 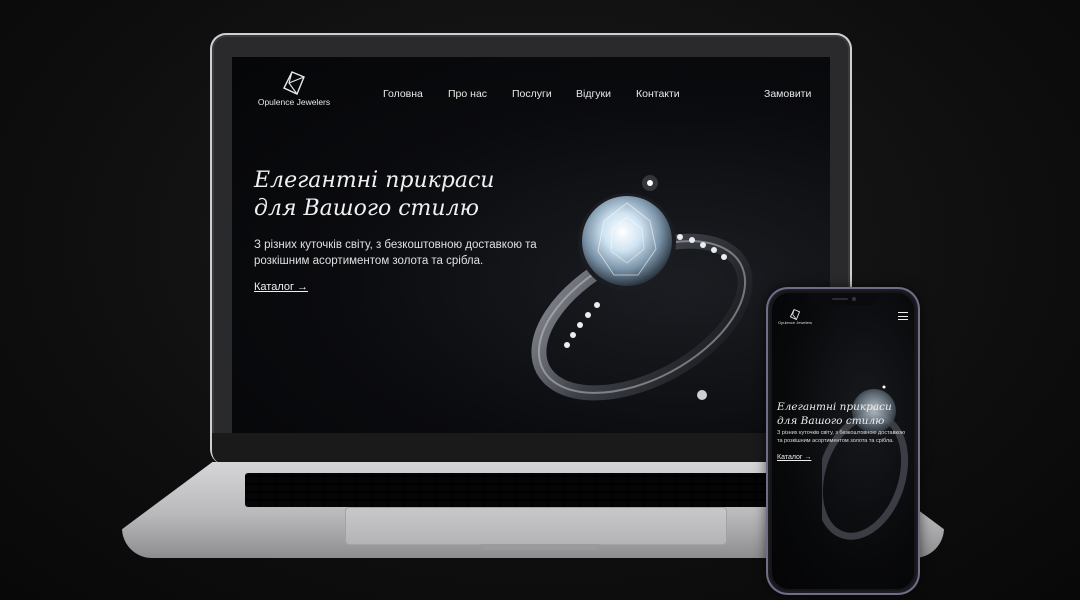 What do you see at coordinates (787, 94) in the screenshot?
I see `order-button: Замовити` at bounding box center [787, 94].